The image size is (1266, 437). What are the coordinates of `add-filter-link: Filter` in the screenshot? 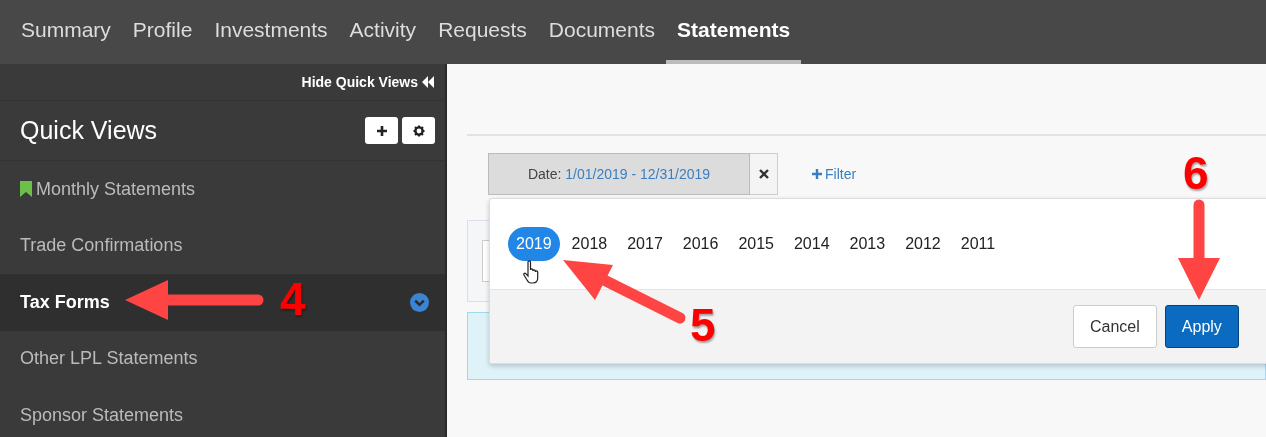 It's located at (834, 174).